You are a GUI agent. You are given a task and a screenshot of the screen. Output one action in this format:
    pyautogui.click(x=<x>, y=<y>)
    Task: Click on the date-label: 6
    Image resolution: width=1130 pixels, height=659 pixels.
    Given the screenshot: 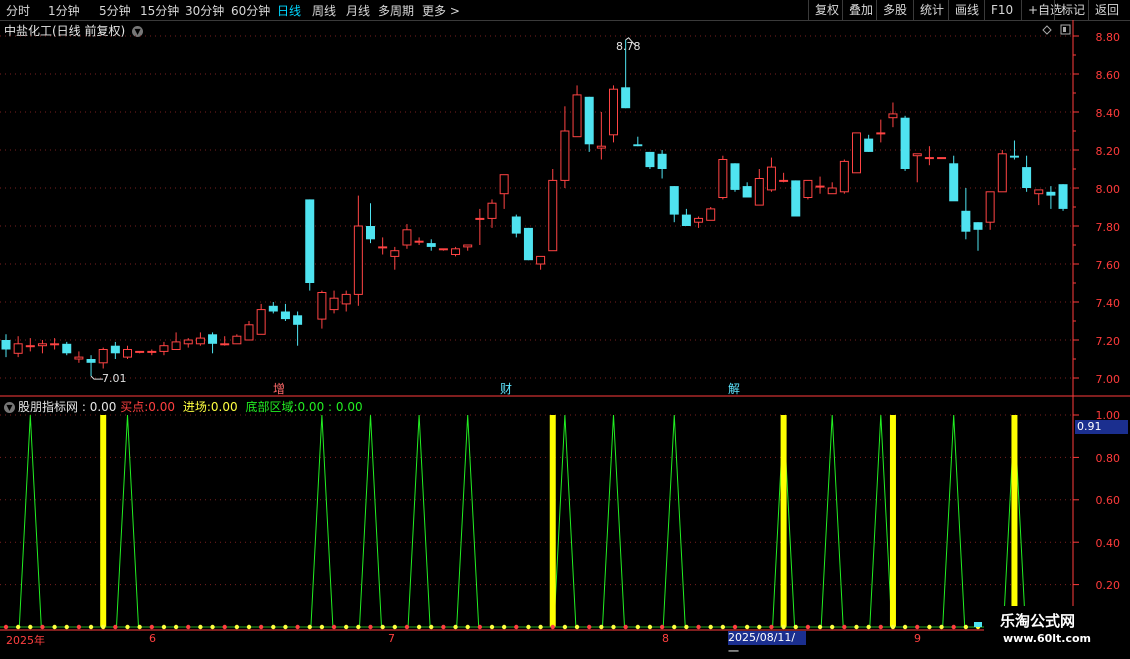 What is the action you would take?
    pyautogui.click(x=152, y=638)
    